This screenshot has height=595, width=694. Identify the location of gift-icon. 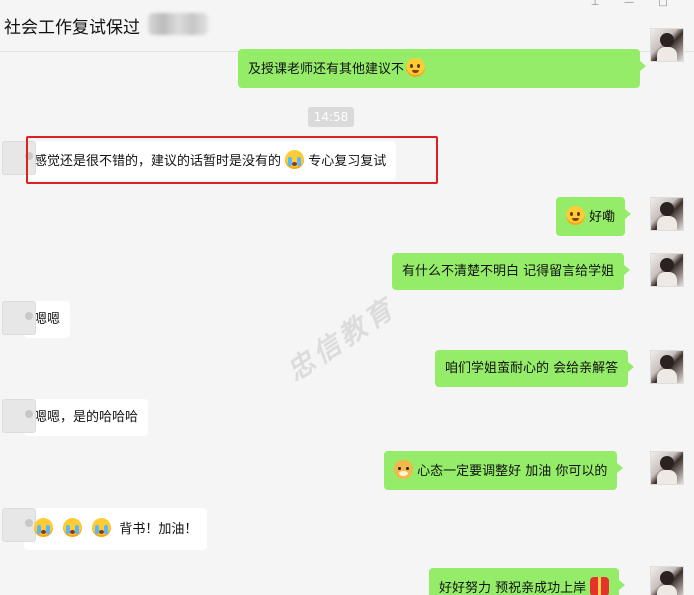
(600, 586).